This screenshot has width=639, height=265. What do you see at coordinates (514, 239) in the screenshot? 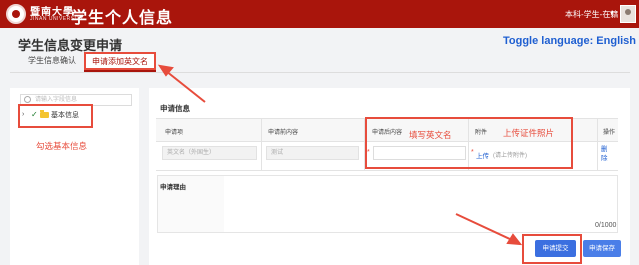
I see `arrow-head` at bounding box center [514, 239].